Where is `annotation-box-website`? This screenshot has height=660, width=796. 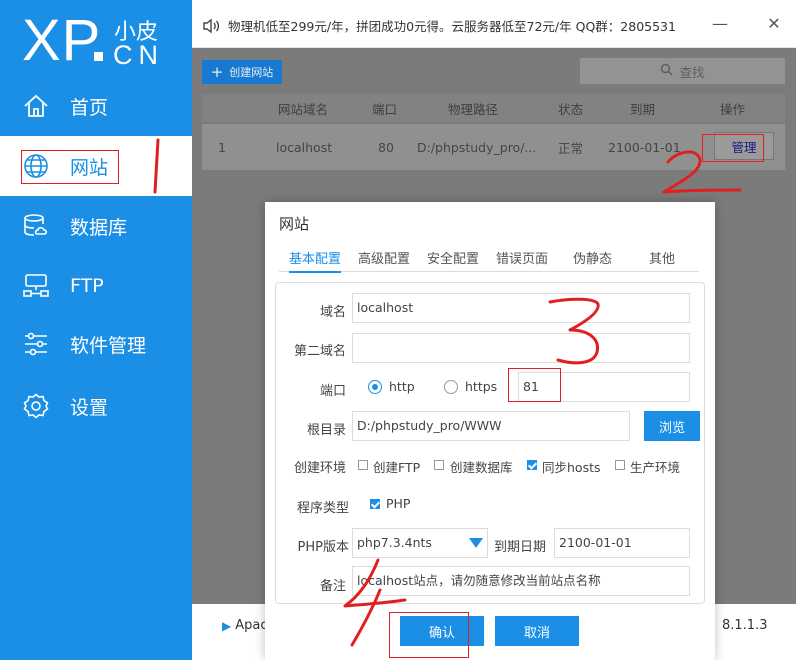 annotation-box-website is located at coordinates (70, 167).